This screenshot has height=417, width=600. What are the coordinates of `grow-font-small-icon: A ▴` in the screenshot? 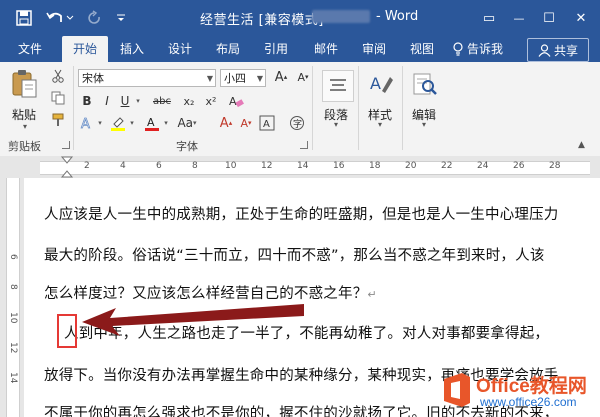 It's located at (226, 123).